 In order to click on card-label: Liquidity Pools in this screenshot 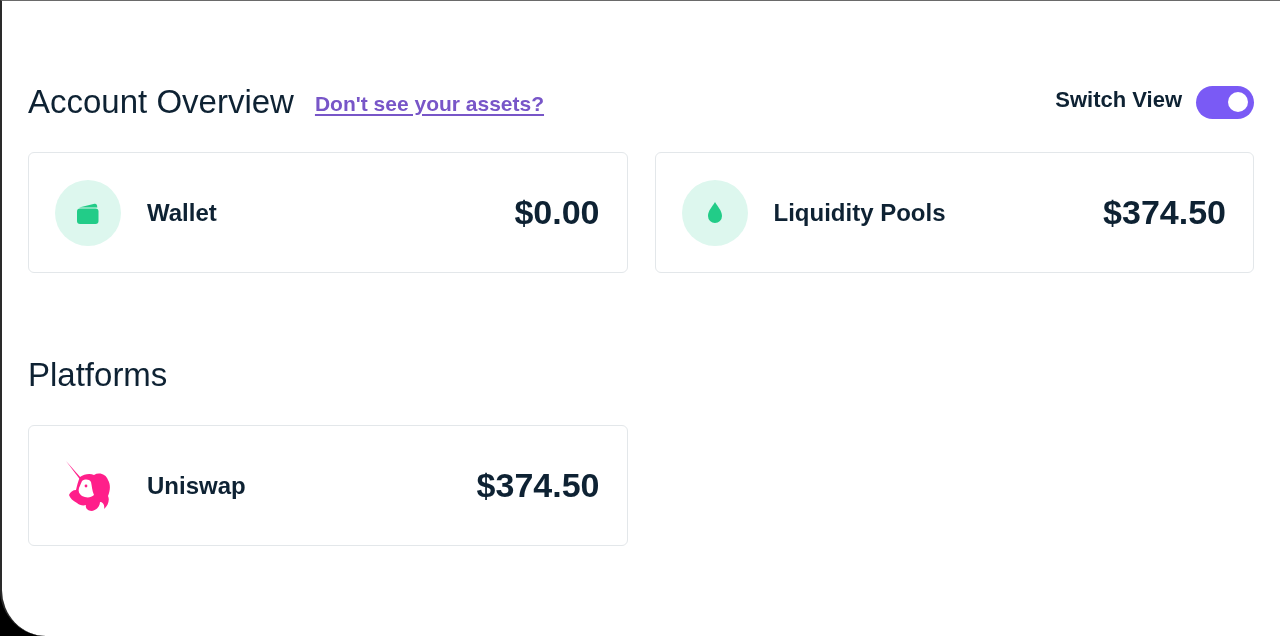, I will do `click(859, 212)`.